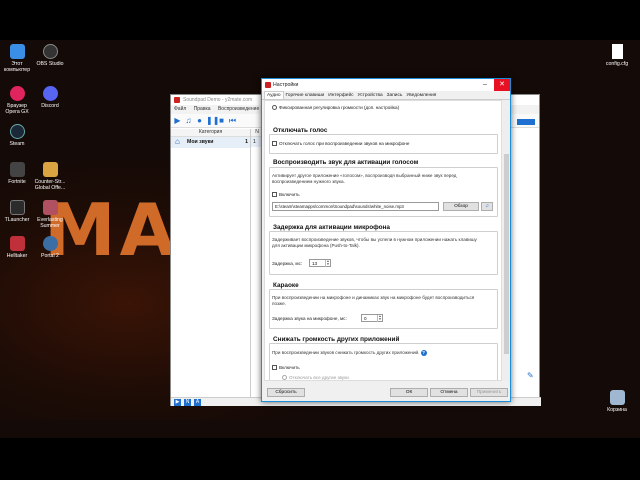 This screenshot has width=640, height=480. Describe the element at coordinates (617, 64) in the screenshot. I see `desktop-icon-label: config.cfg` at that location.